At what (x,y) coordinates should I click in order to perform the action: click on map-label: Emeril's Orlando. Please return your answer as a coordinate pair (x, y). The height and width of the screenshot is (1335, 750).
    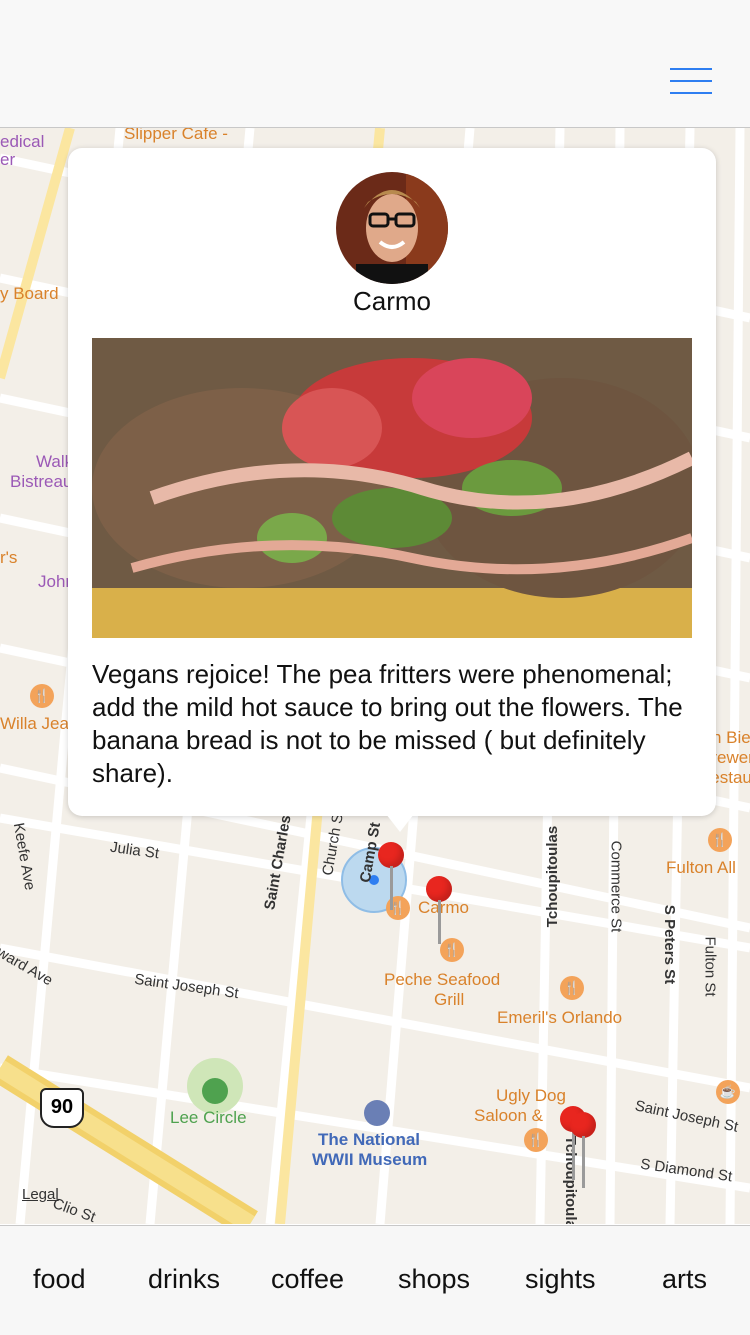
    Looking at the image, I should click on (560, 1017).